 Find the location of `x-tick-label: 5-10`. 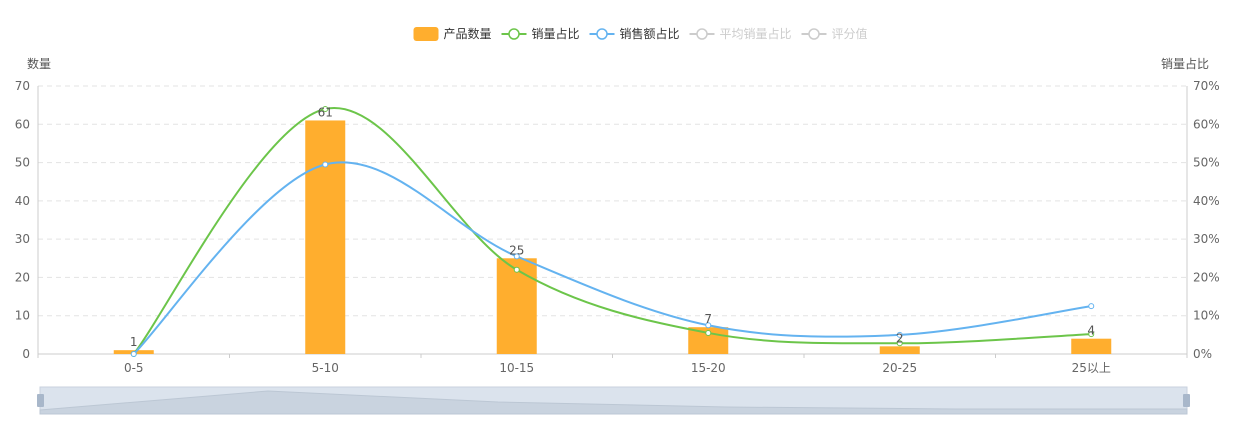

x-tick-label: 5-10 is located at coordinates (325, 368).